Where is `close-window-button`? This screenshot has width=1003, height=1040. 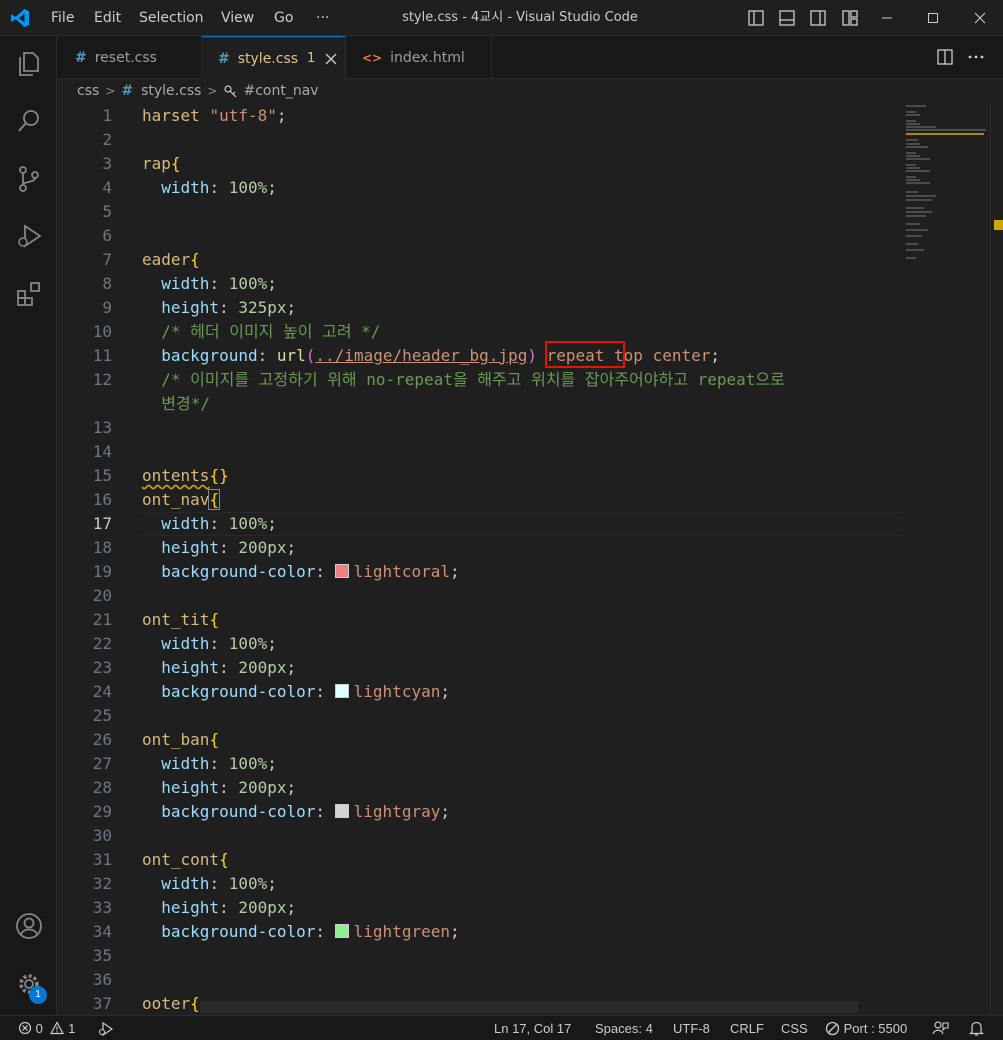 close-window-button is located at coordinates (980, 18).